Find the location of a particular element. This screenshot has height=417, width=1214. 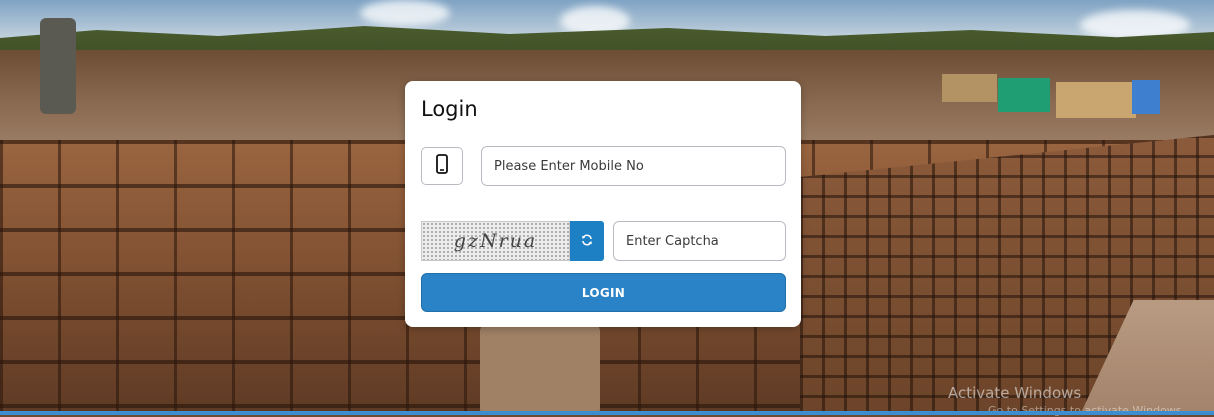

captcha-image: gzNrua is located at coordinates (495, 241).